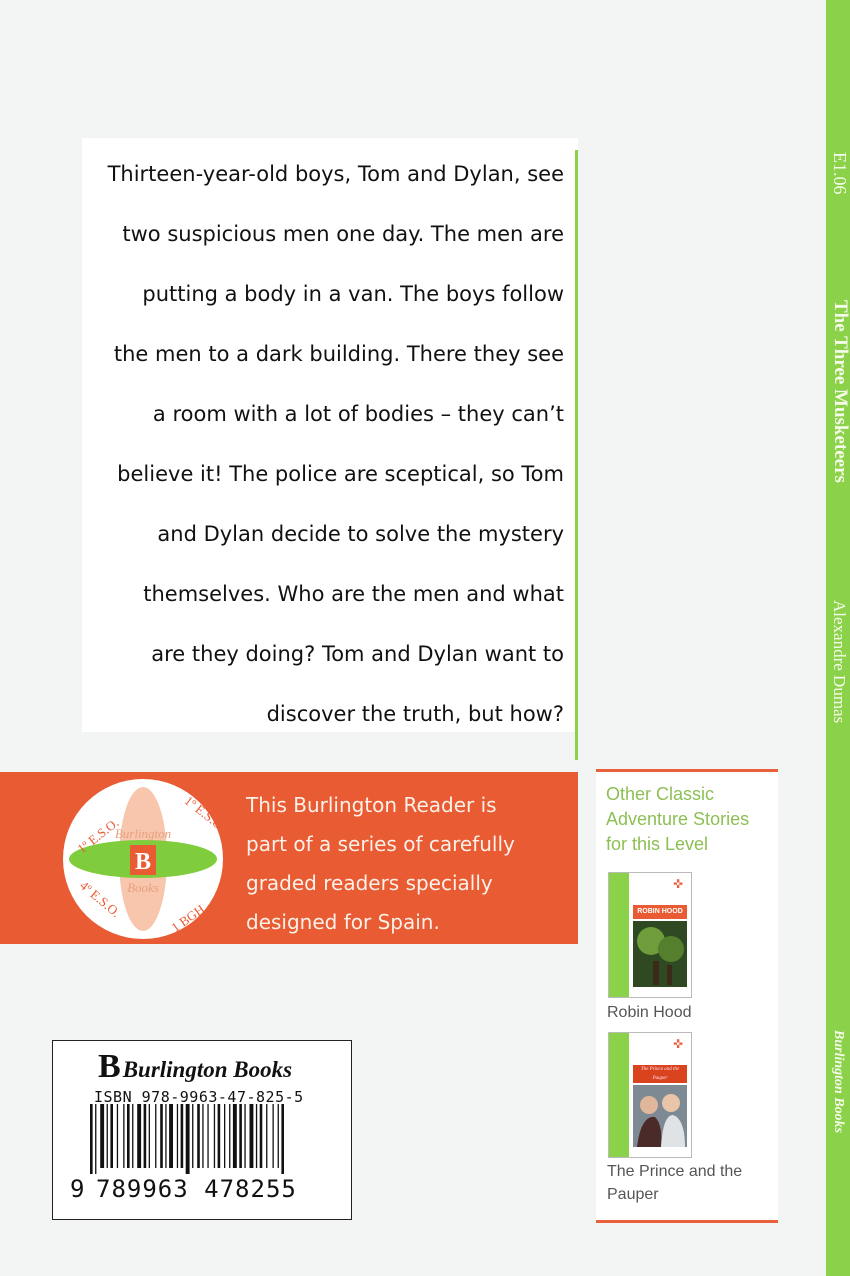  What do you see at coordinates (353, 294) in the screenshot?
I see `blurb-line: putting a body in a van. The boys follow` at bounding box center [353, 294].